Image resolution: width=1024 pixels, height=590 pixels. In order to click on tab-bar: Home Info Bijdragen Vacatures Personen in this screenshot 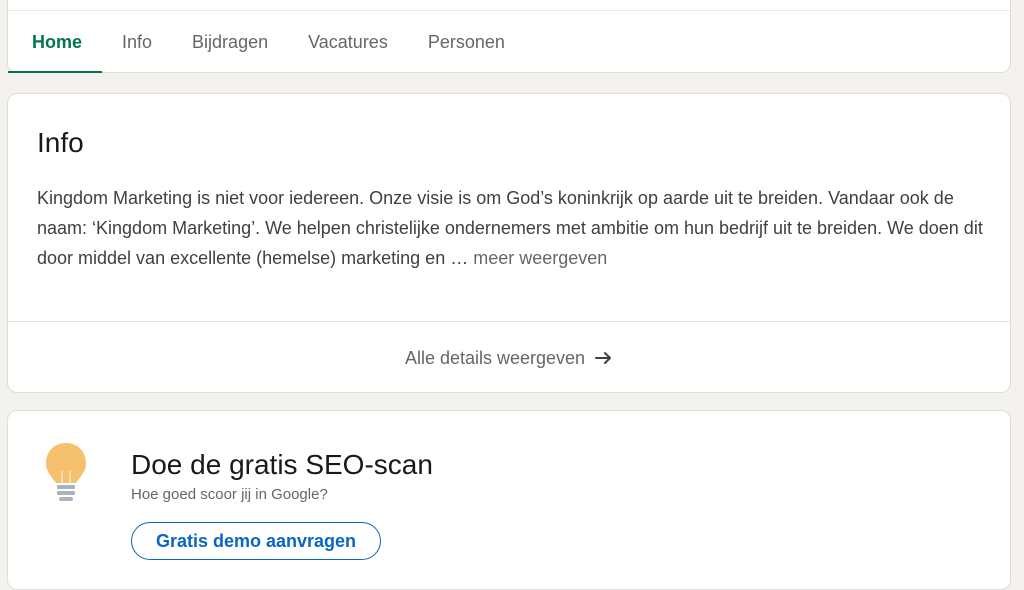, I will do `click(266, 42)`.